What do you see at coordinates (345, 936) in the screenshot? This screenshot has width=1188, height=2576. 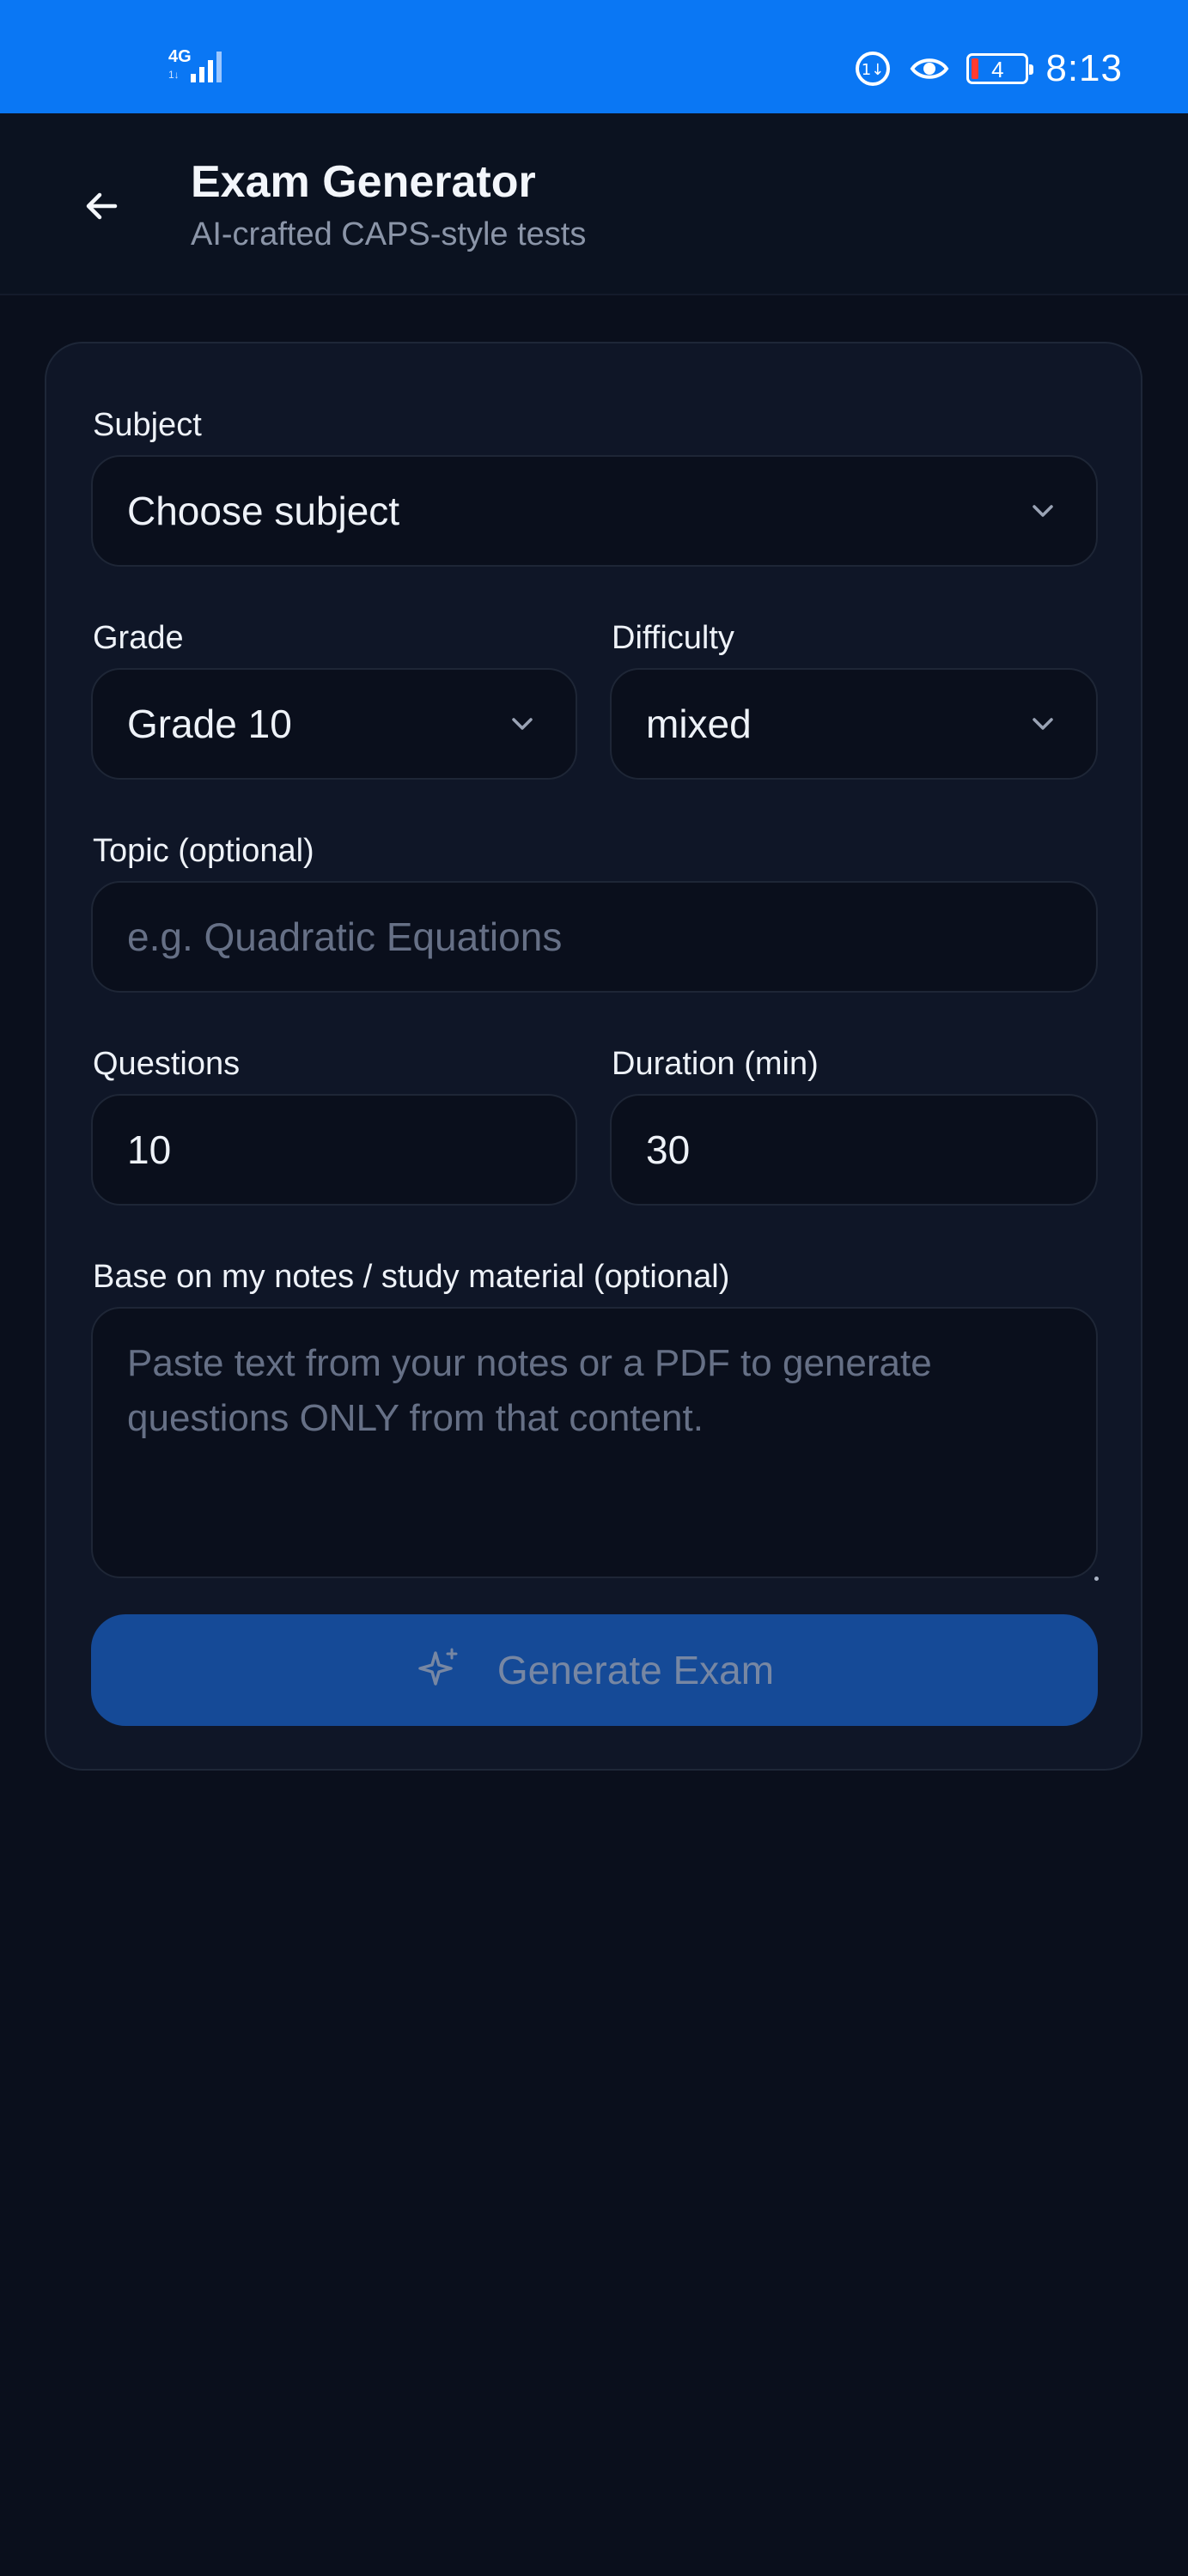 I see `topic-placeholder: e.g. Quadratic Equations` at bounding box center [345, 936].